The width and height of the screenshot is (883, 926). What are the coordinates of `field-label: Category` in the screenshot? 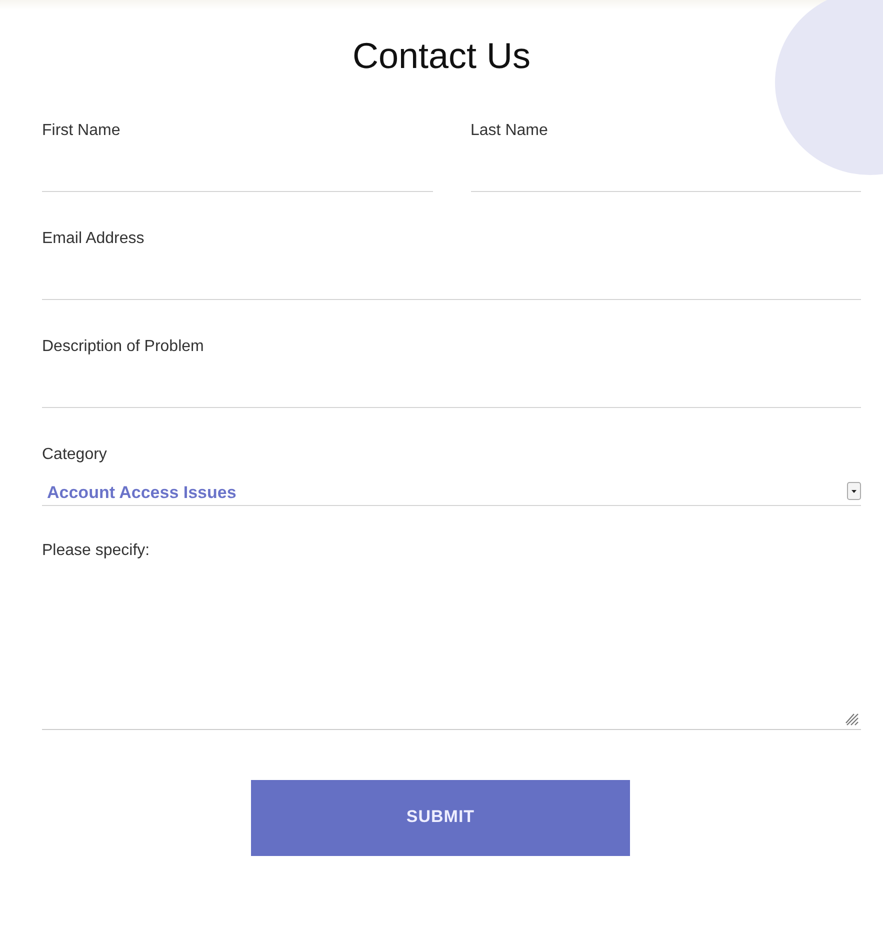 It's located at (75, 455).